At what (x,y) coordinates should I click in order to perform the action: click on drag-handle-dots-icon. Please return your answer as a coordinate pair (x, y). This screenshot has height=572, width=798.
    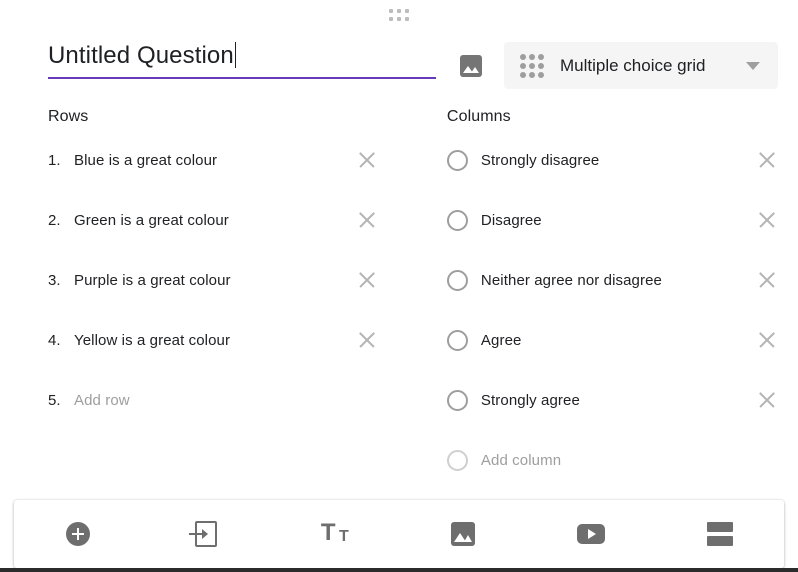
    Looking at the image, I should click on (399, 15).